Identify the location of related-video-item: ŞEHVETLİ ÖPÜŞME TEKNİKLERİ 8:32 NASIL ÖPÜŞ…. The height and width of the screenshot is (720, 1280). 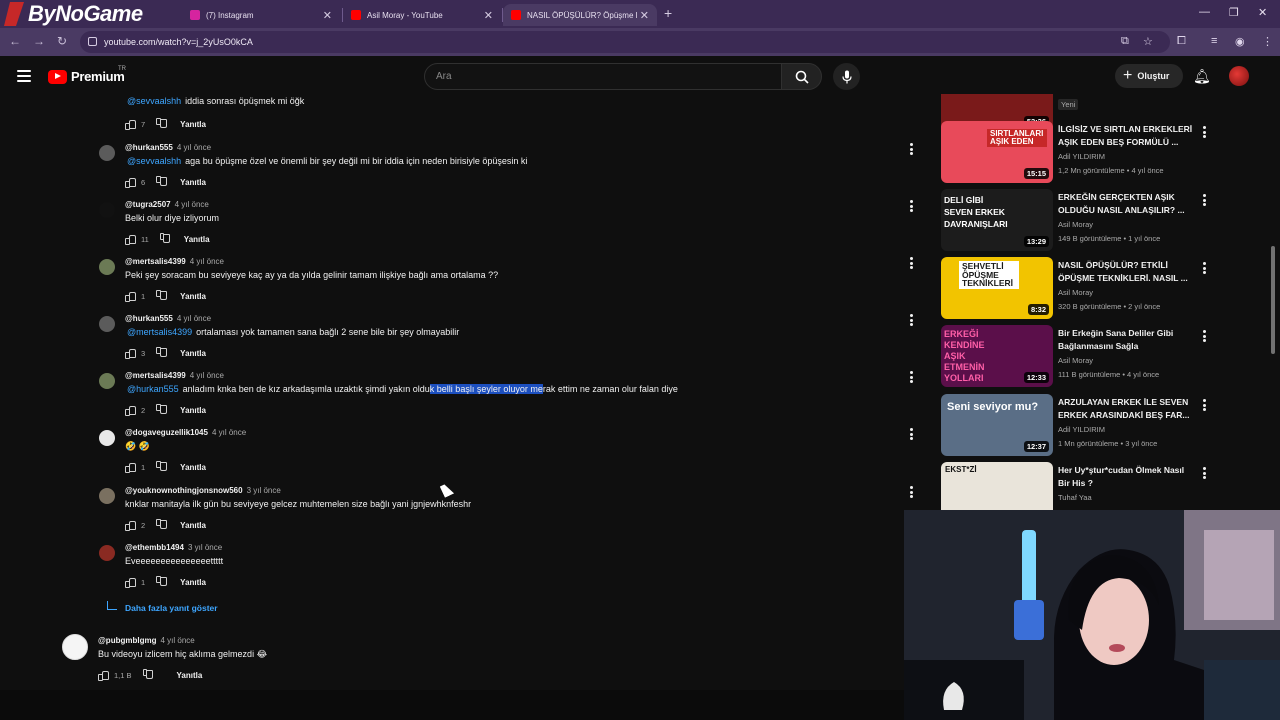
(1105, 290).